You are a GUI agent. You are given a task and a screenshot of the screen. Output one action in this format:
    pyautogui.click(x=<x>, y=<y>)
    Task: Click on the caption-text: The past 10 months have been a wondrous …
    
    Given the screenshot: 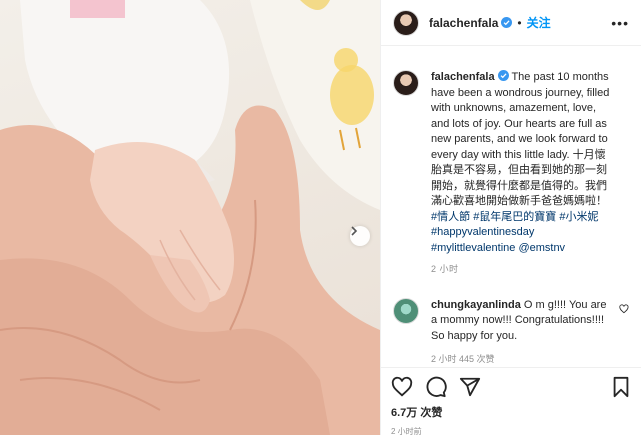 What is the action you would take?
    pyautogui.click(x=520, y=139)
    